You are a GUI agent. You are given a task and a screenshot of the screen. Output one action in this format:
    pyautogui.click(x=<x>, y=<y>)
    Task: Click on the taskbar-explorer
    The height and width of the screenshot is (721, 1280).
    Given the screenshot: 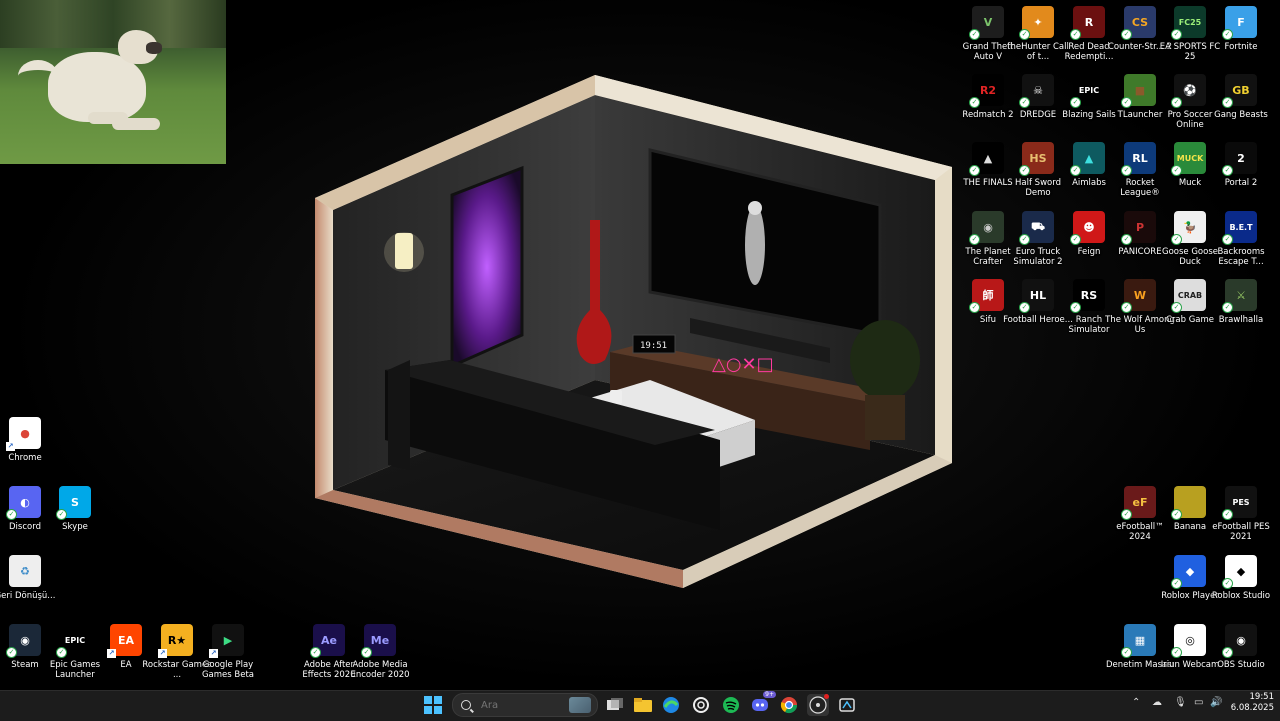 What is the action you would take?
    pyautogui.click(x=643, y=705)
    